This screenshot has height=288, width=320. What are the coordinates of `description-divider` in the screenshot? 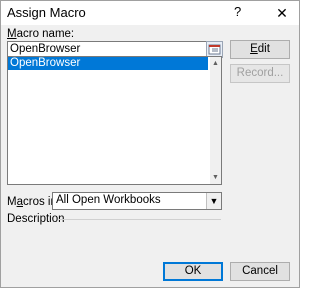 It's located at (140, 219).